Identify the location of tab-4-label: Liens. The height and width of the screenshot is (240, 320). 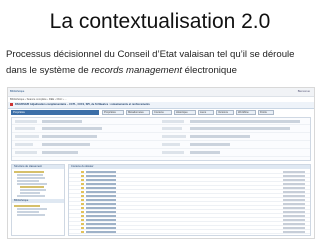
(203, 112).